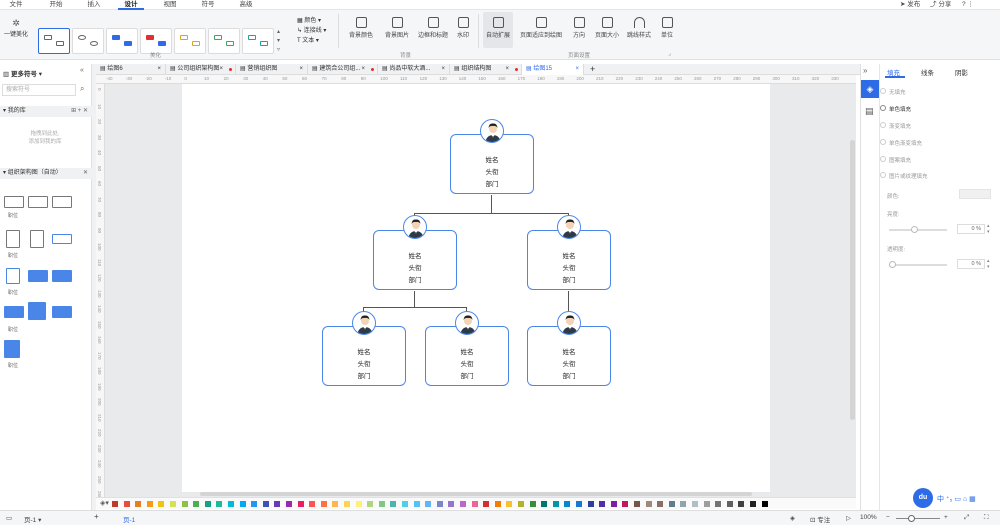 The width and height of the screenshot is (1000, 525). I want to click on menu-home: 开始, so click(56, 5).